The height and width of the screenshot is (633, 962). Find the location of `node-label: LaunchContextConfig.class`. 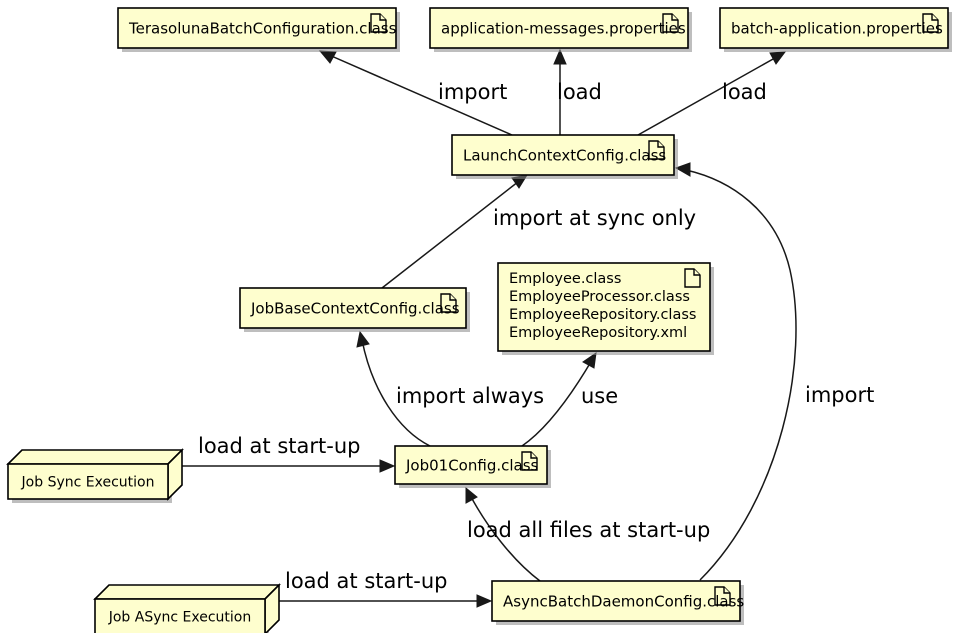

node-label: LaunchContextConfig.class is located at coordinates (564, 156).